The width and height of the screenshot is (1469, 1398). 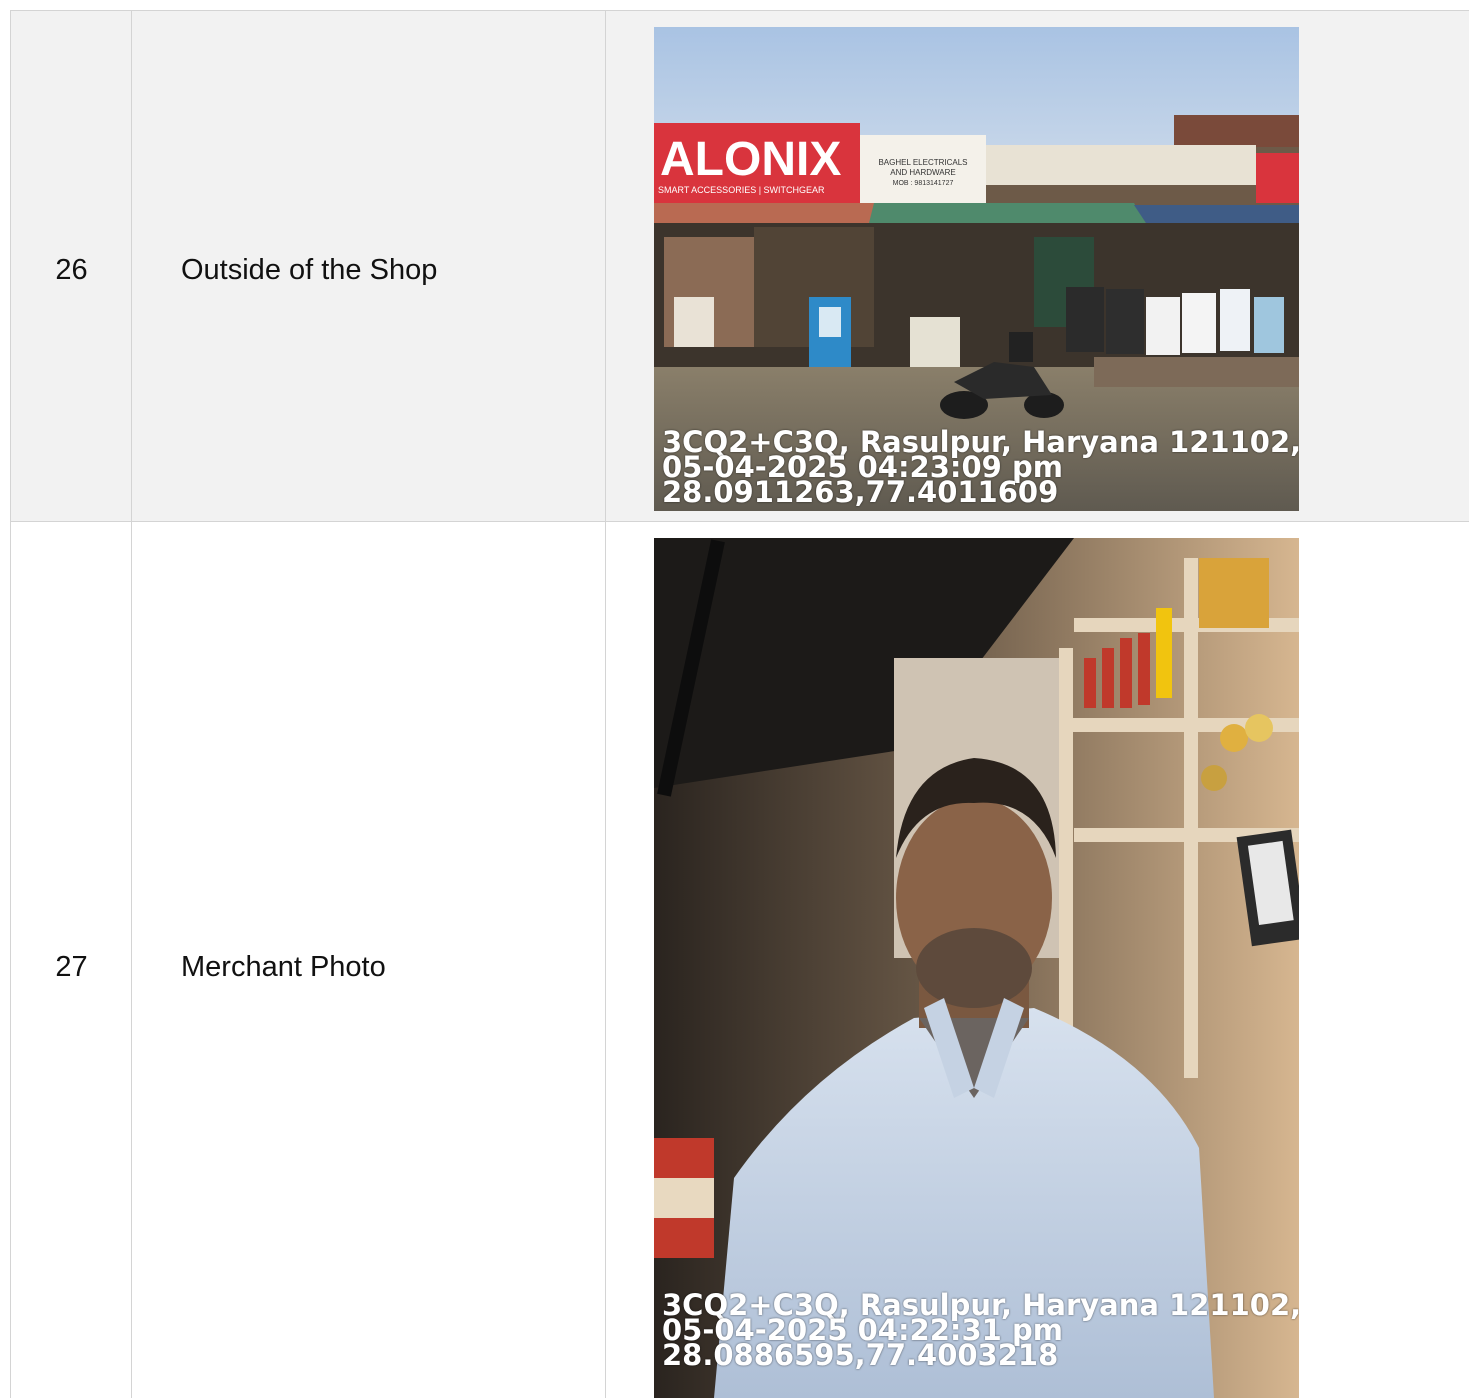 I want to click on sign-shop-name-1: BAGHEL ELECTRICALS, so click(x=922, y=162).